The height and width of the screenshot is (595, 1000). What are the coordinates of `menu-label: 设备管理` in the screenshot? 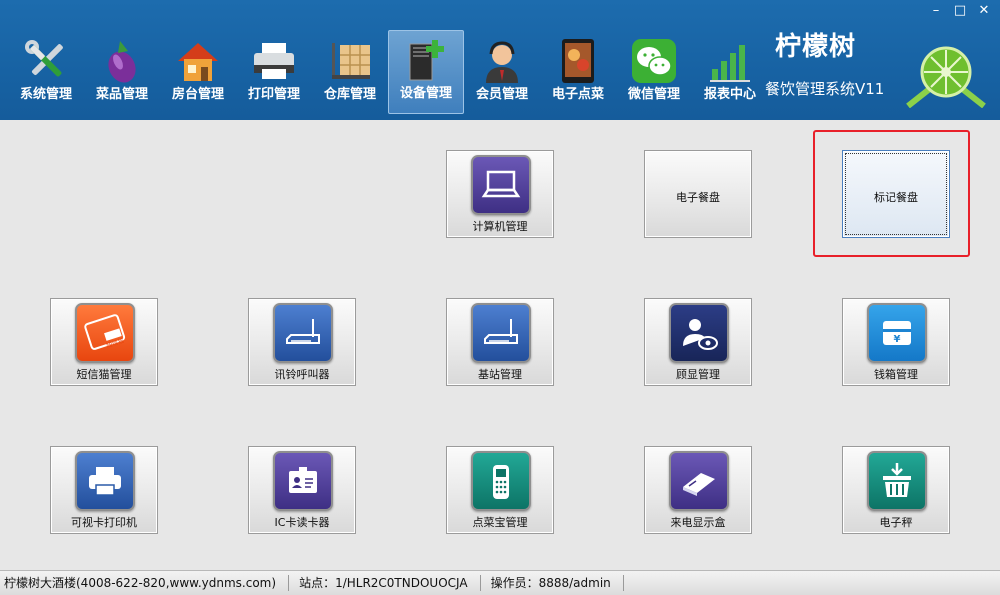 It's located at (425, 93).